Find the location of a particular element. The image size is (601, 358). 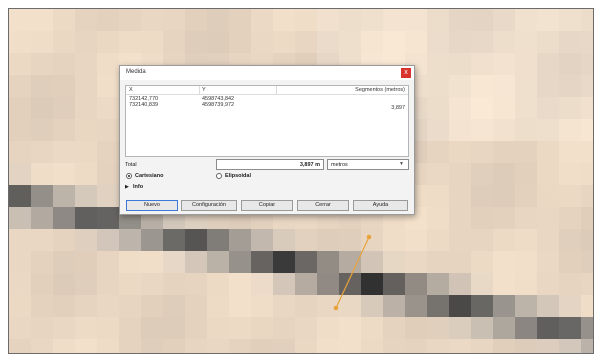

total-field: 3,897 m is located at coordinates (270, 164).